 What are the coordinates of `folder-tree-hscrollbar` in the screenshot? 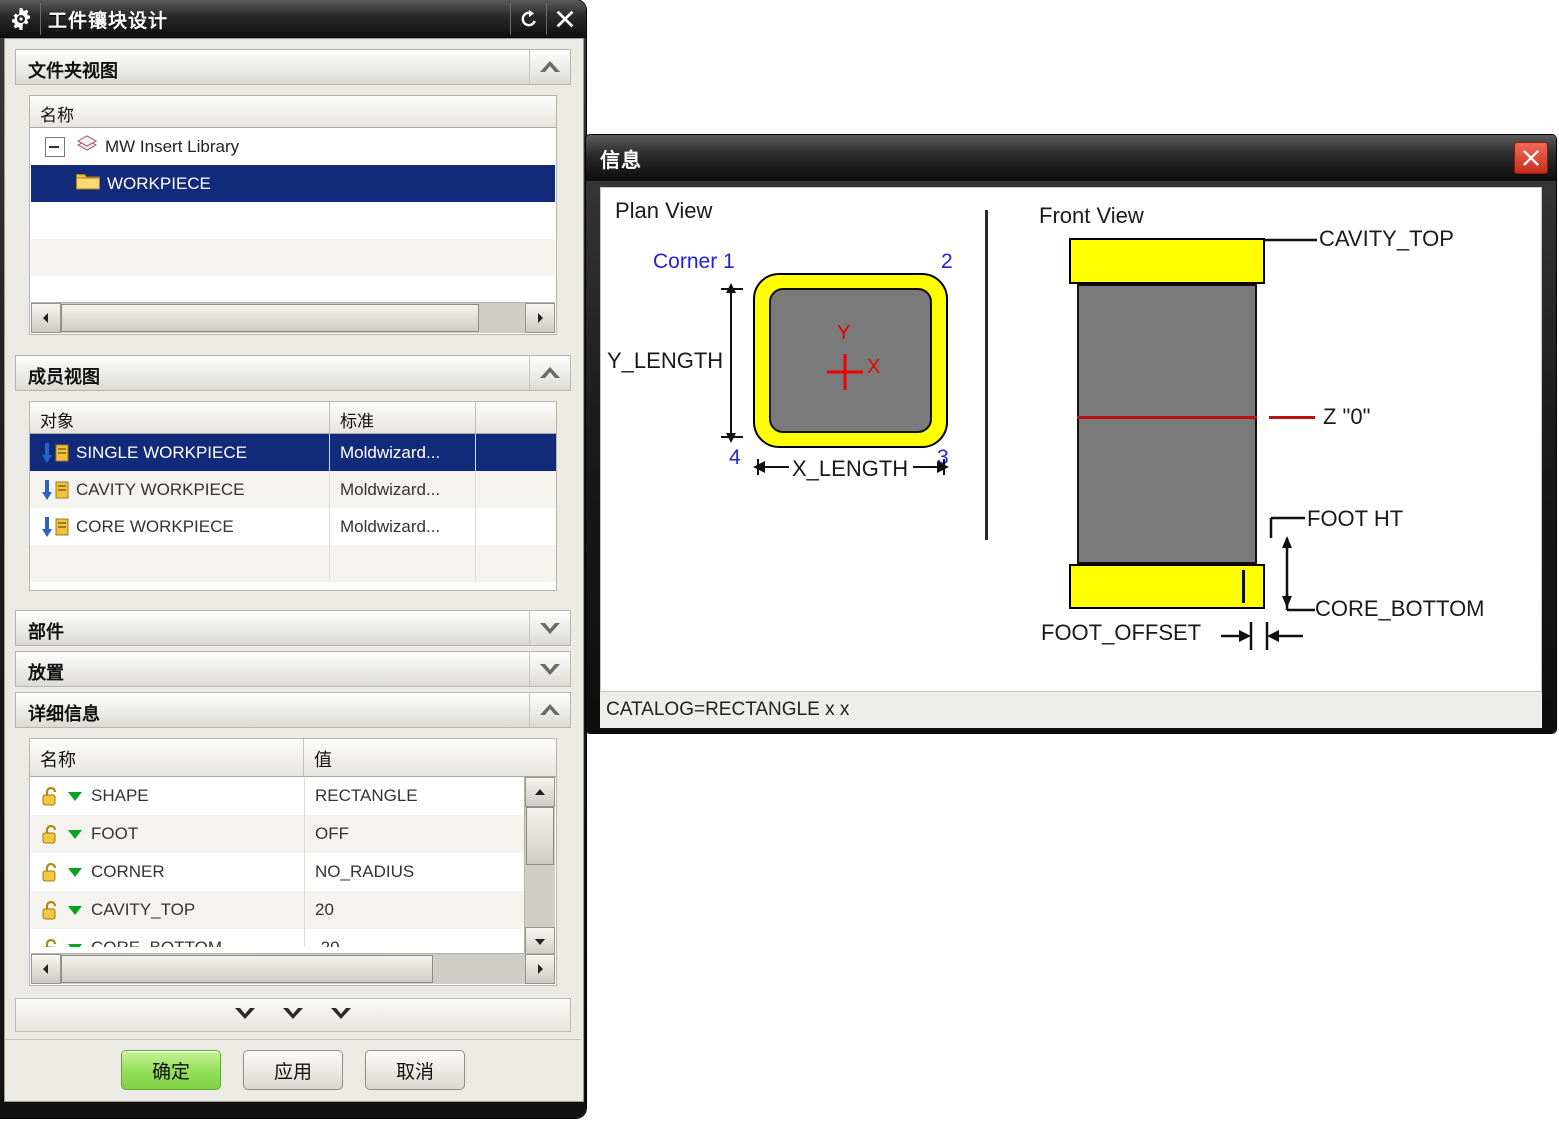 It's located at (293, 317).